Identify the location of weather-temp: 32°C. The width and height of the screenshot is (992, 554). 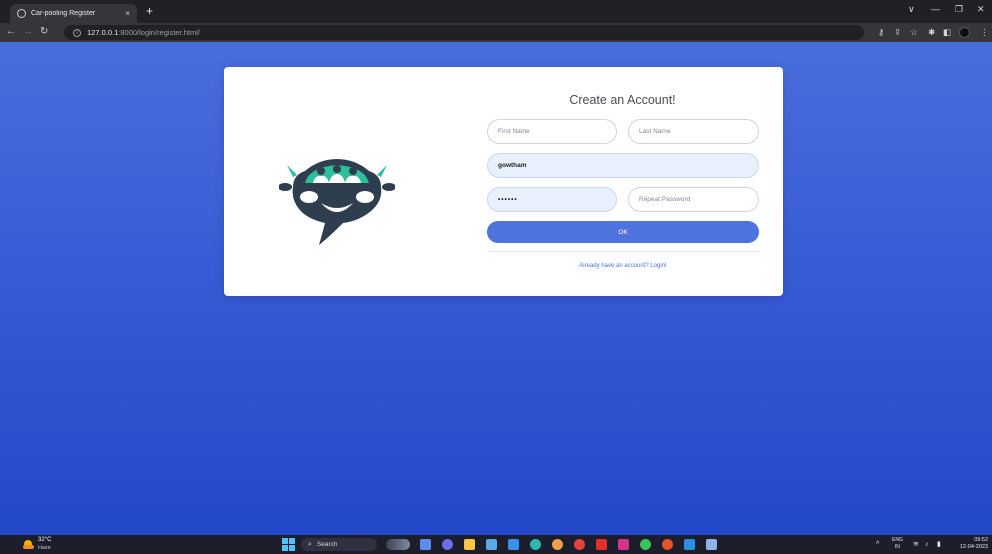
(45, 540).